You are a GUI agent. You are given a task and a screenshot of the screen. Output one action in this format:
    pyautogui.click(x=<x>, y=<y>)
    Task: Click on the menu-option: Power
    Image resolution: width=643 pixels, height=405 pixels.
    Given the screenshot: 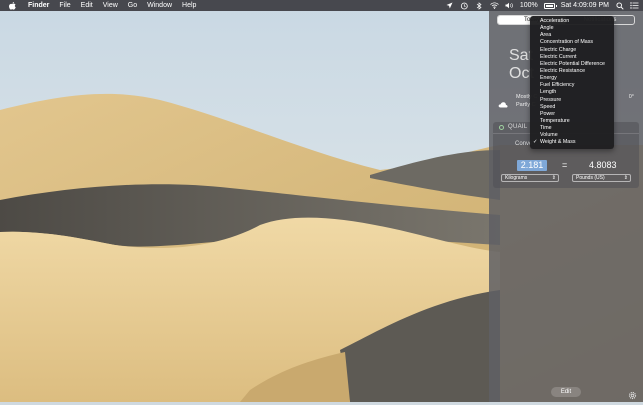 What is the action you would take?
    pyautogui.click(x=572, y=114)
    